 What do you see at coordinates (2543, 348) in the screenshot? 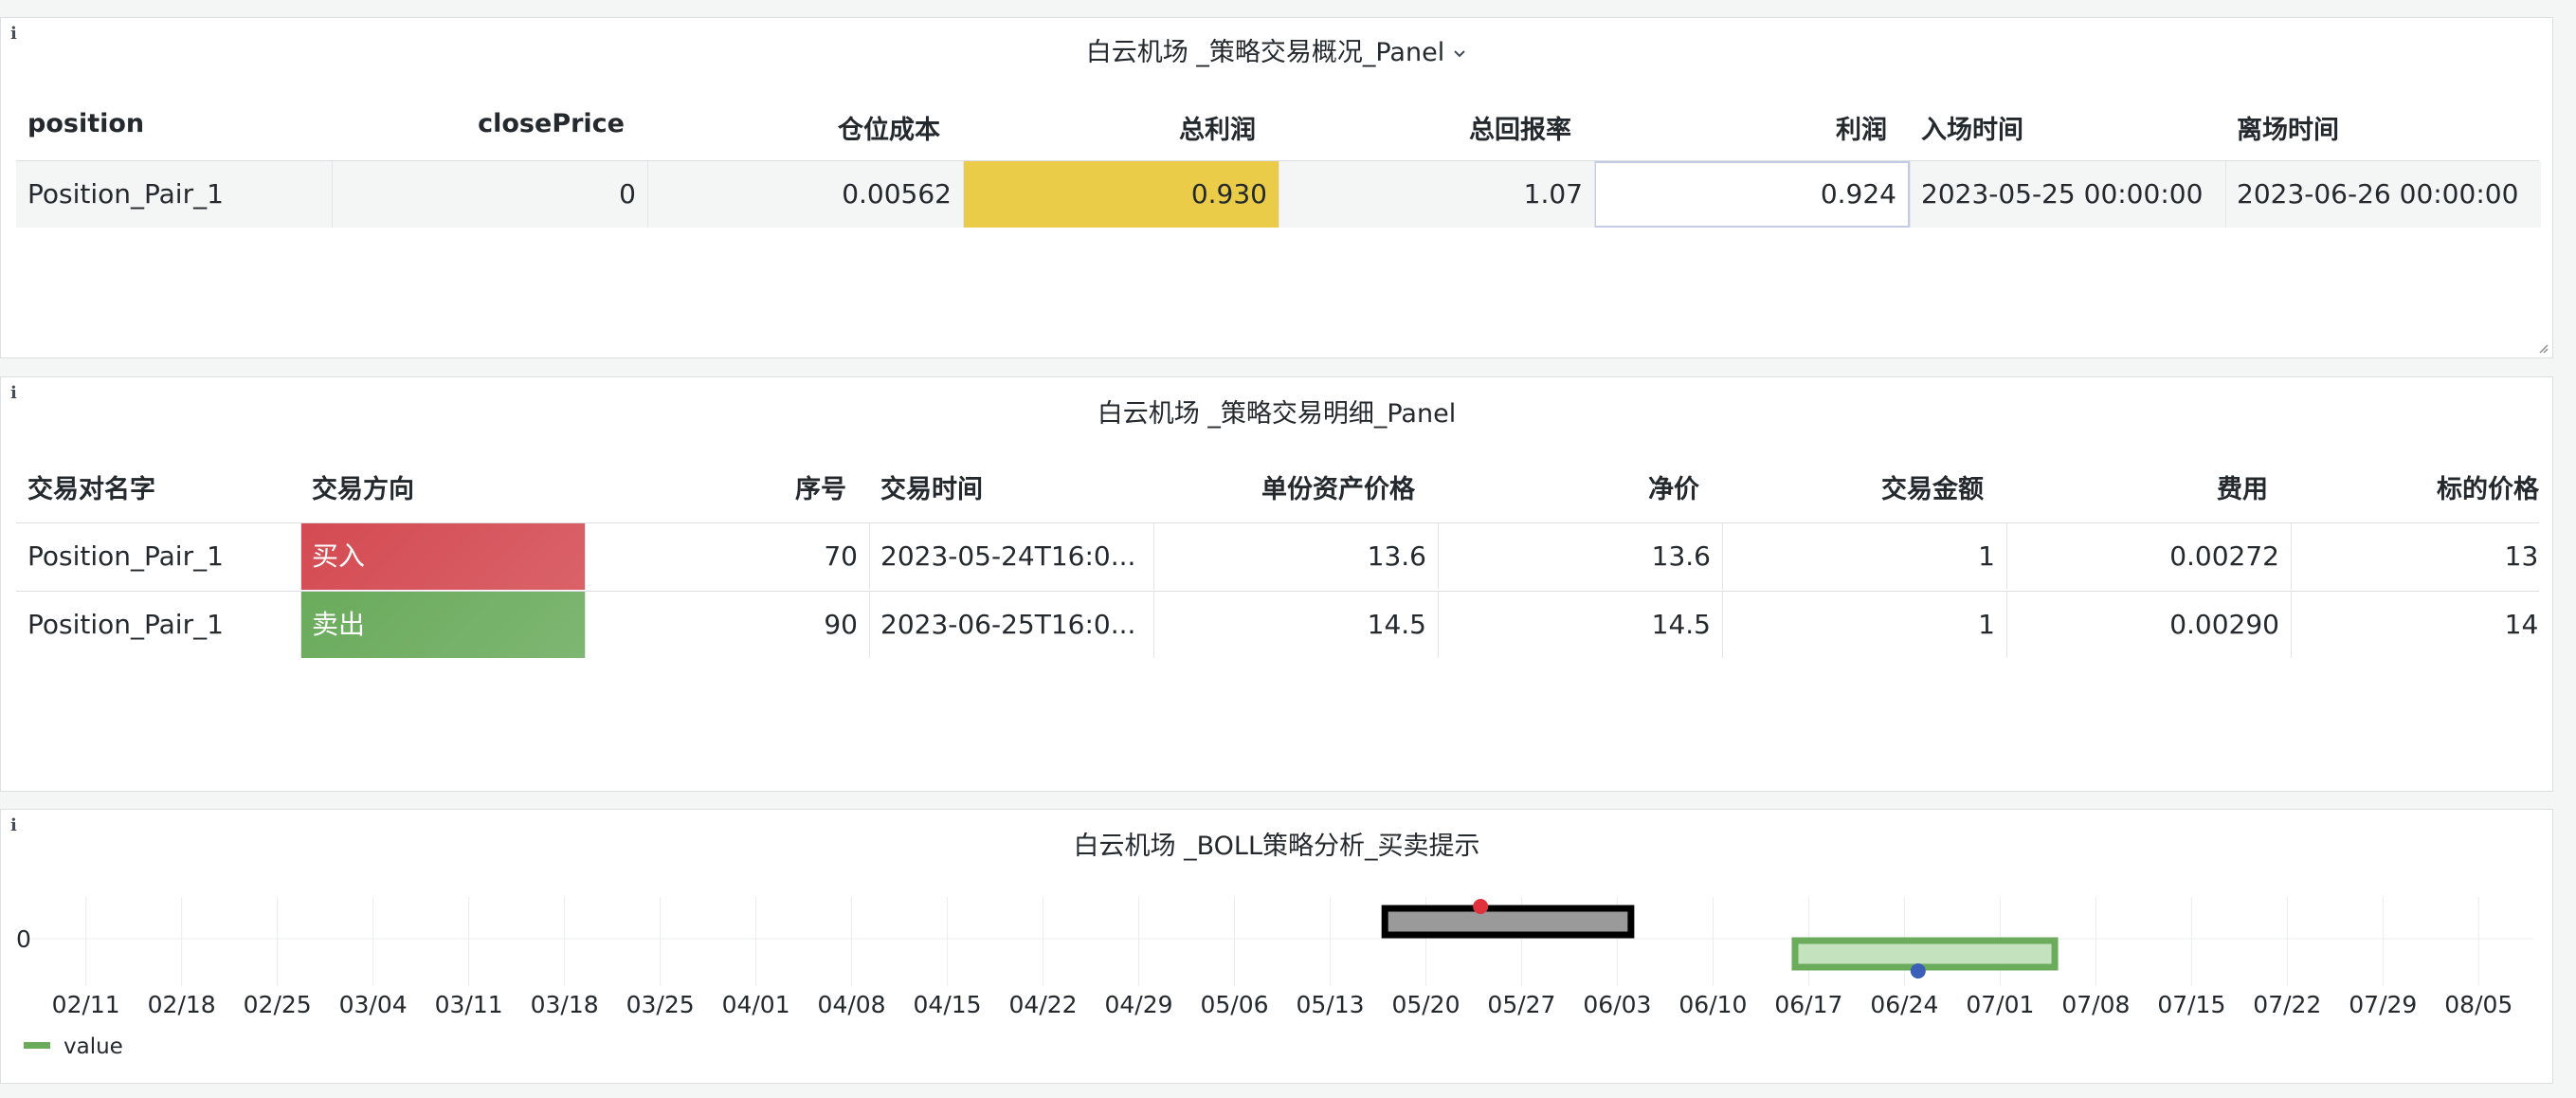
I see `resize-handle-icon` at bounding box center [2543, 348].